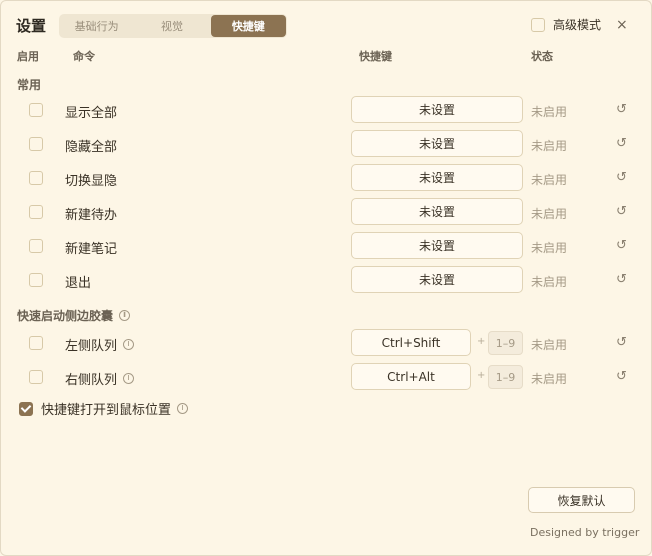 The height and width of the screenshot is (556, 652). What do you see at coordinates (622, 25) in the screenshot?
I see `close-icon: ×` at bounding box center [622, 25].